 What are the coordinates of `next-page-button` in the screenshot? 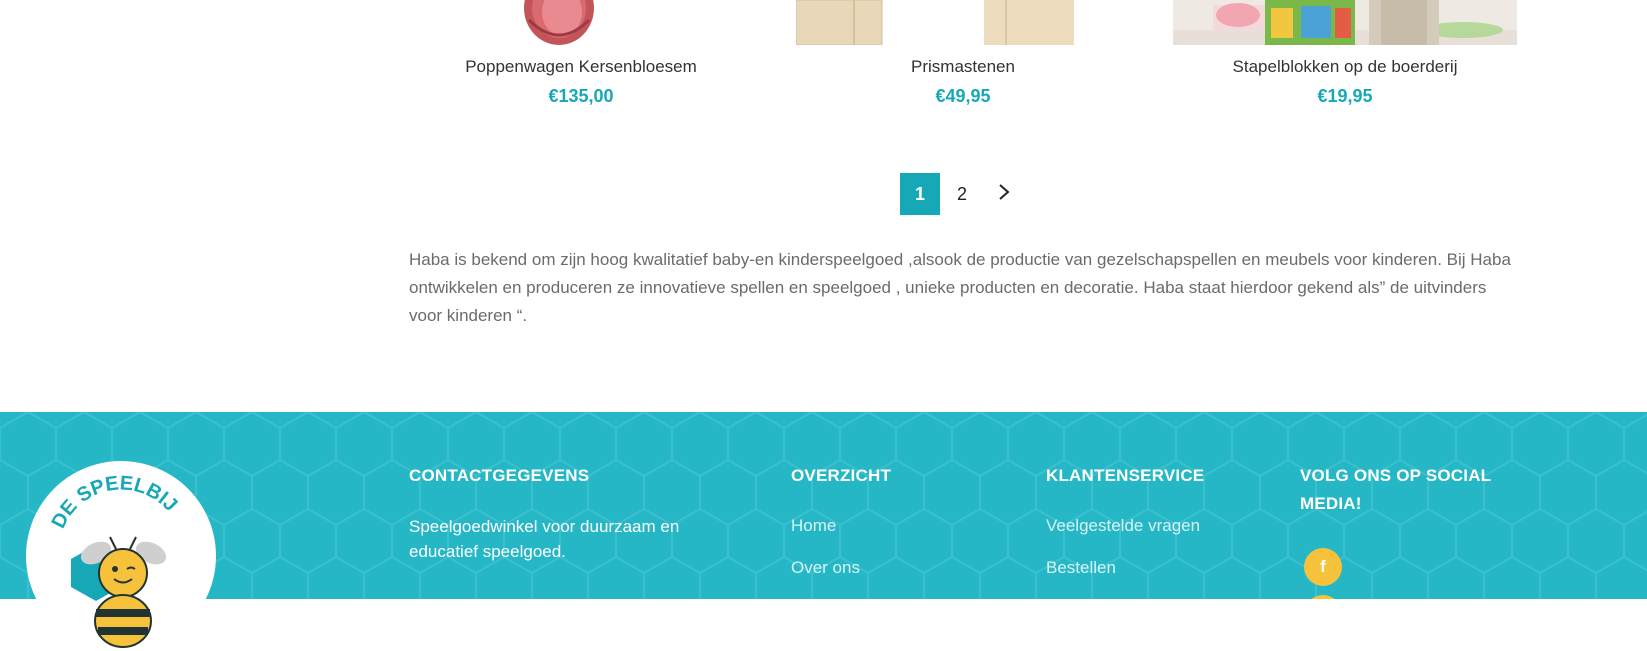 It's located at (1004, 194).